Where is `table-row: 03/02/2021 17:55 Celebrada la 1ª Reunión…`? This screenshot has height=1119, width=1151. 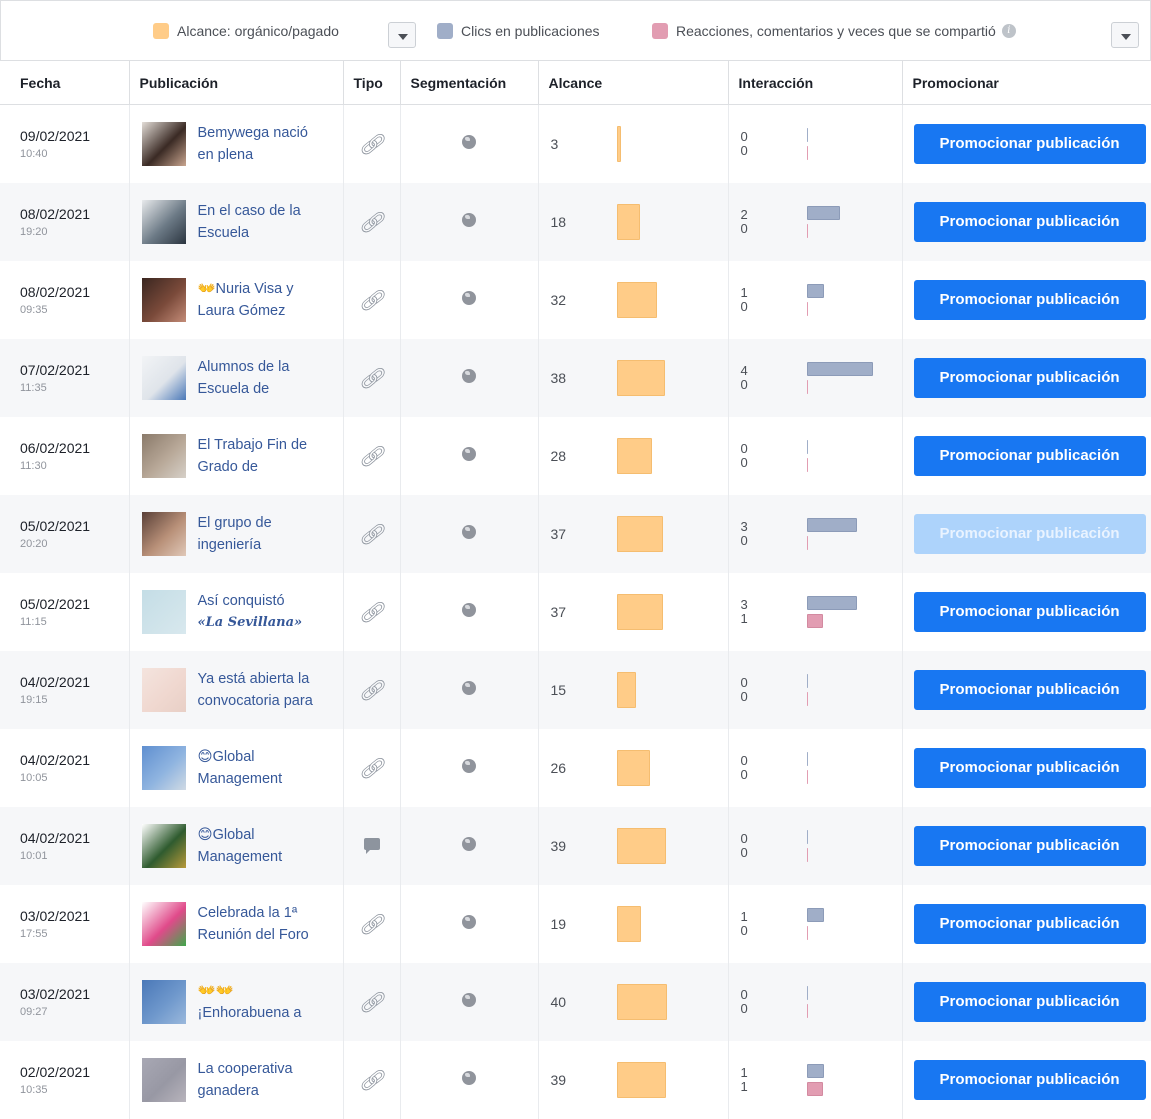 table-row: 03/02/2021 17:55 Celebrada la 1ª Reunión… is located at coordinates (575, 923).